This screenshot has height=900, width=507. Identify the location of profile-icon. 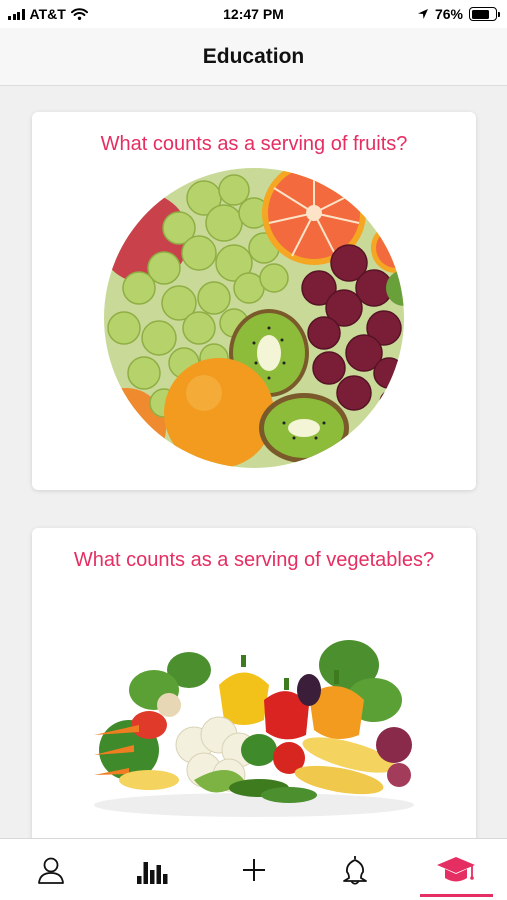
(50, 870).